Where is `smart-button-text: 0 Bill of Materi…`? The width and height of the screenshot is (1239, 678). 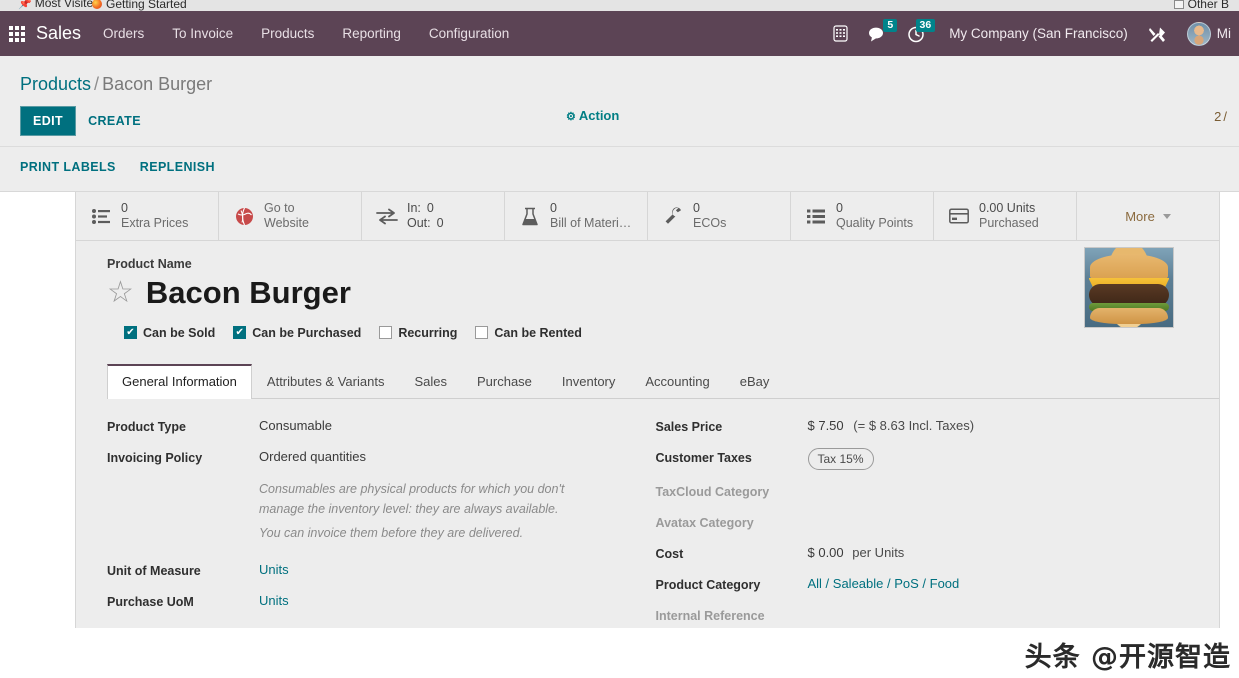
smart-button-text: 0 Bill of Materi… is located at coordinates (590, 216).